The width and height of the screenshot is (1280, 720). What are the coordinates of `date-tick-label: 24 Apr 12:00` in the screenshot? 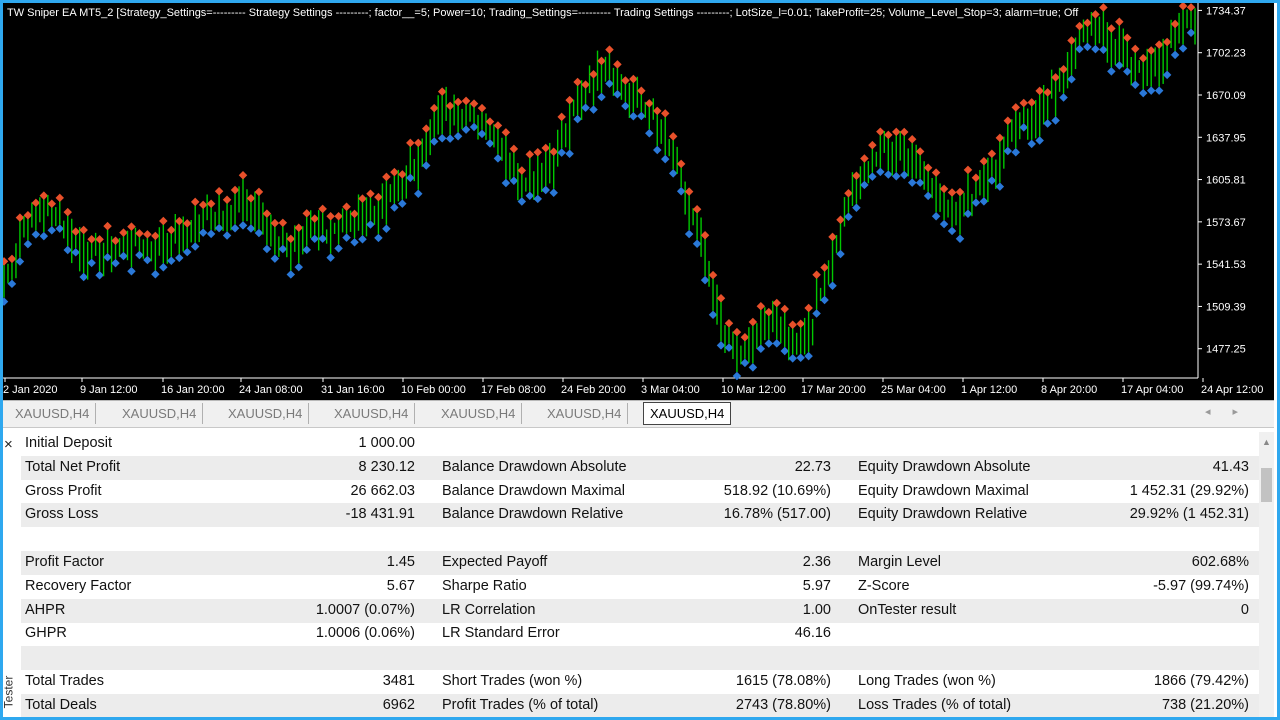 It's located at (1232, 390).